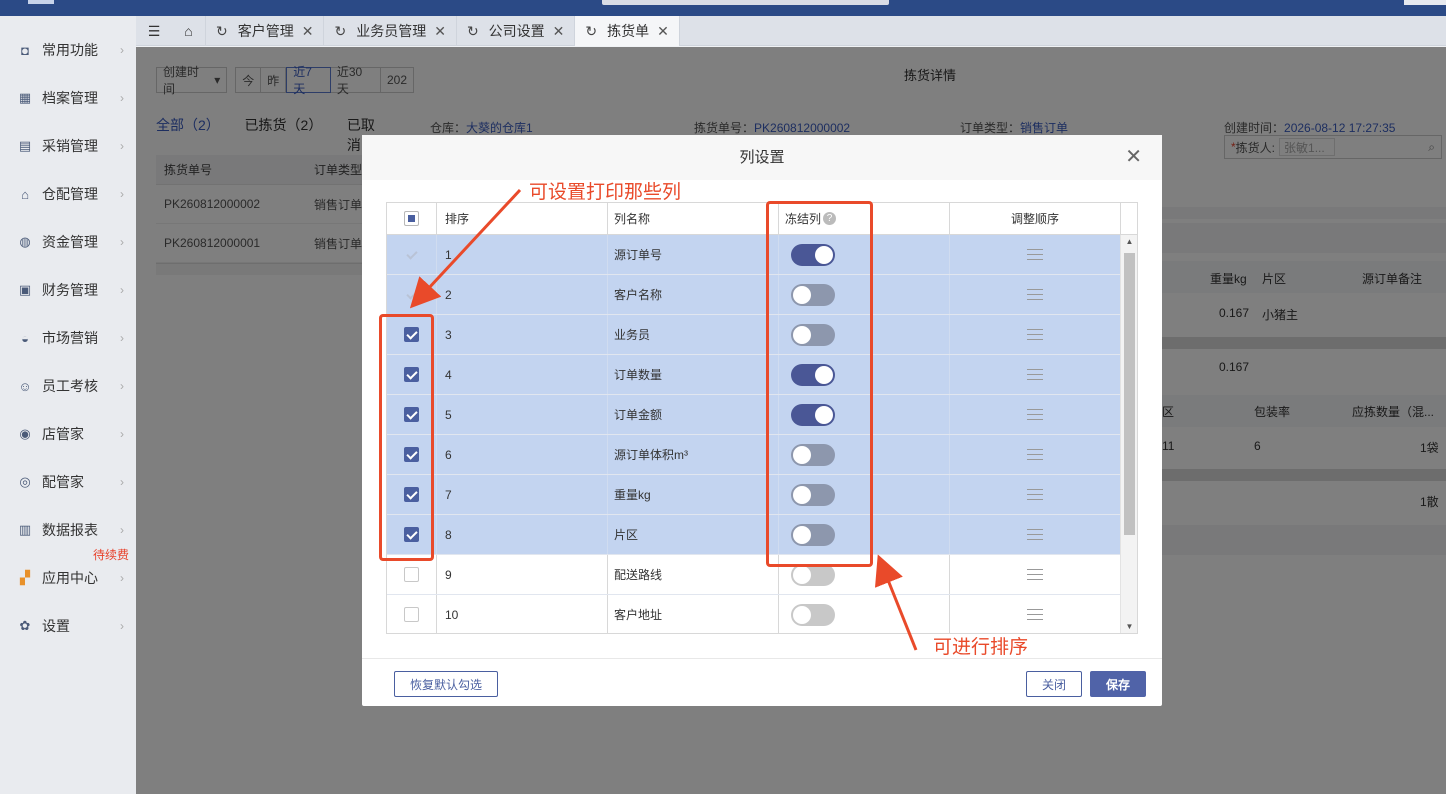 The width and height of the screenshot is (1446, 794). Describe the element at coordinates (25, 241) in the screenshot. I see `money-bag-icon: ◍` at that location.